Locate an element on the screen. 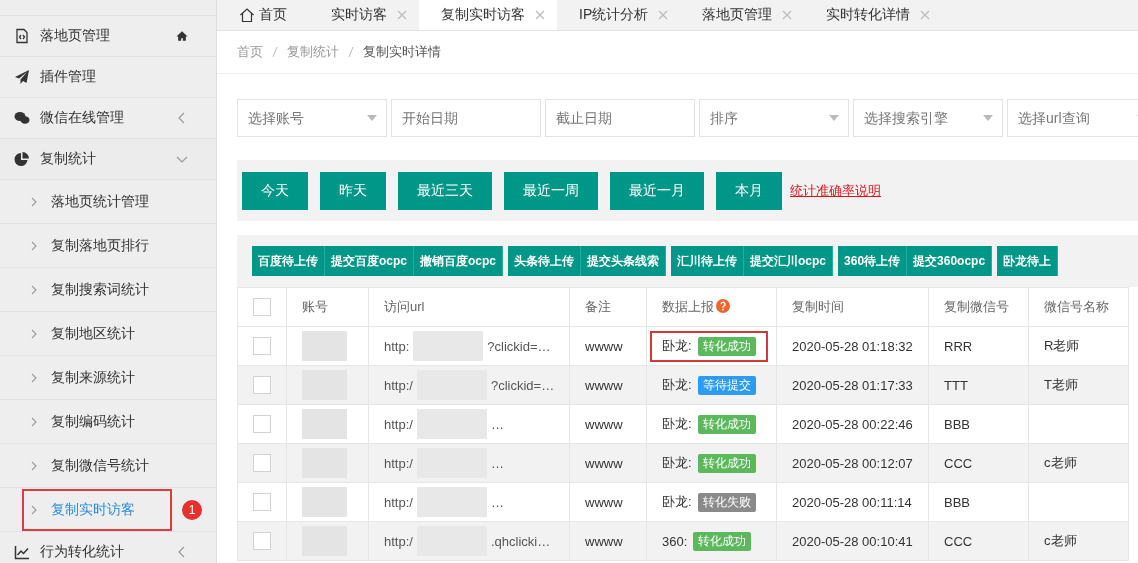  date-range-button: 最近一周 is located at coordinates (551, 190).